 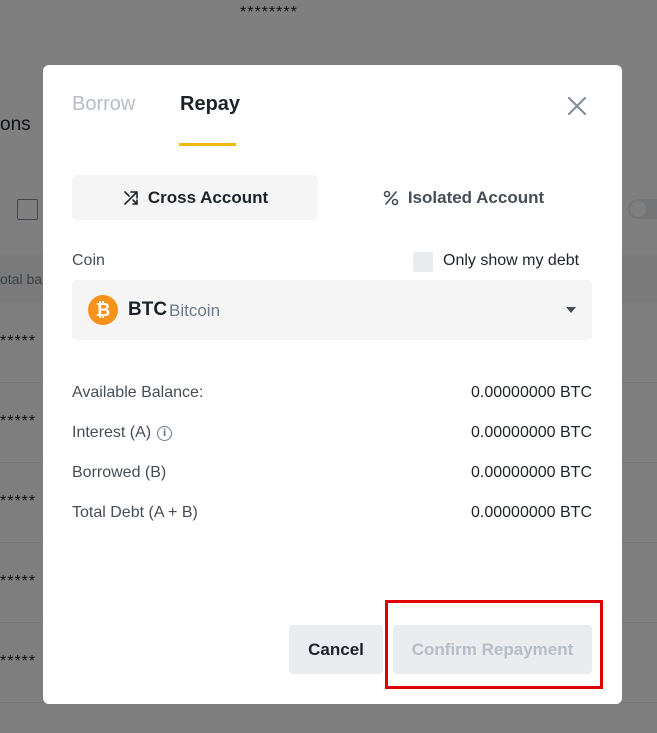 What do you see at coordinates (332, 476) in the screenshot?
I see `borrowed-row: Borrowed (B) 0.00000000 BTC` at bounding box center [332, 476].